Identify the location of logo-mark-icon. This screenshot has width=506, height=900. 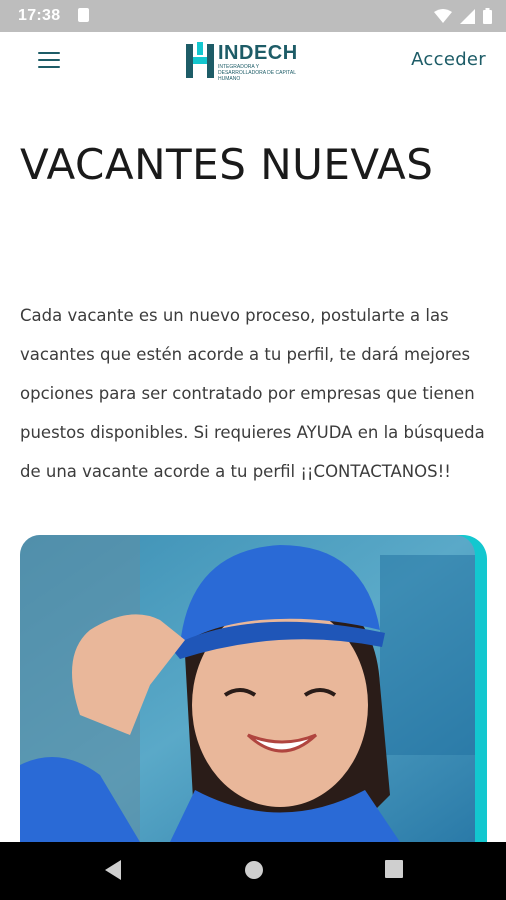
(200, 60).